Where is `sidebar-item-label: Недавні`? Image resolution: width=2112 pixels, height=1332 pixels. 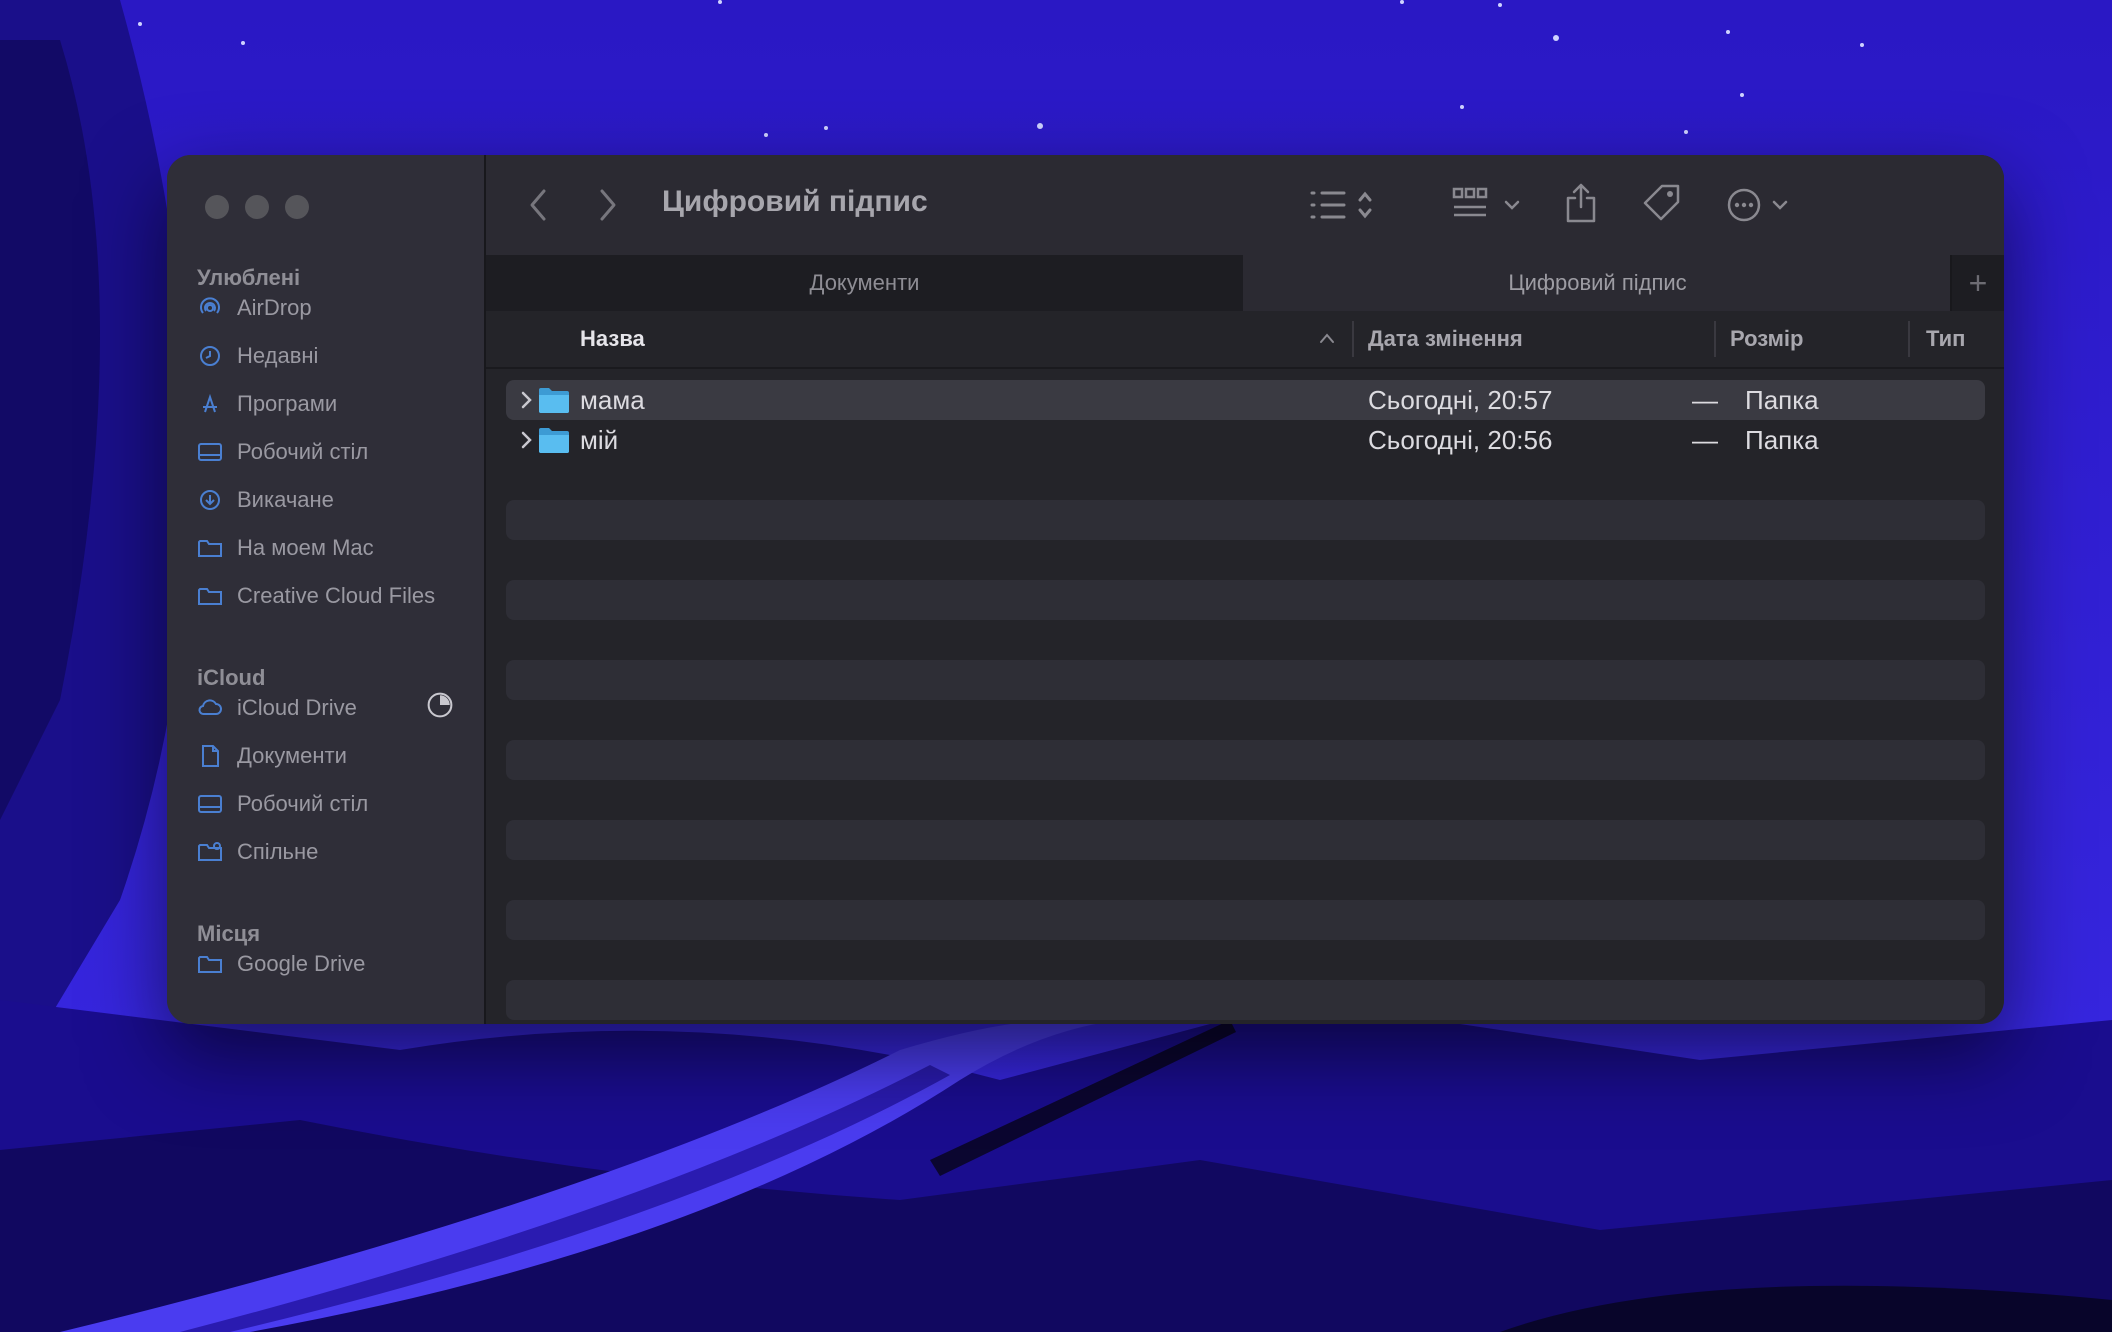
sidebar-item-label: Недавні is located at coordinates (278, 355).